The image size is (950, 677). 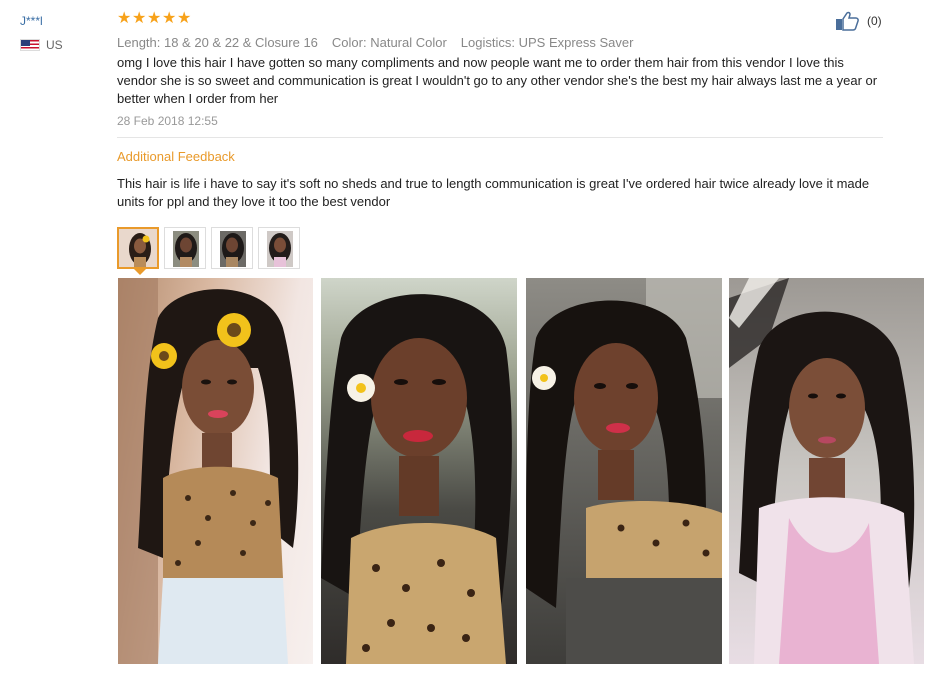 What do you see at coordinates (140, 271) in the screenshot?
I see `selected-thumbnail-indicator` at bounding box center [140, 271].